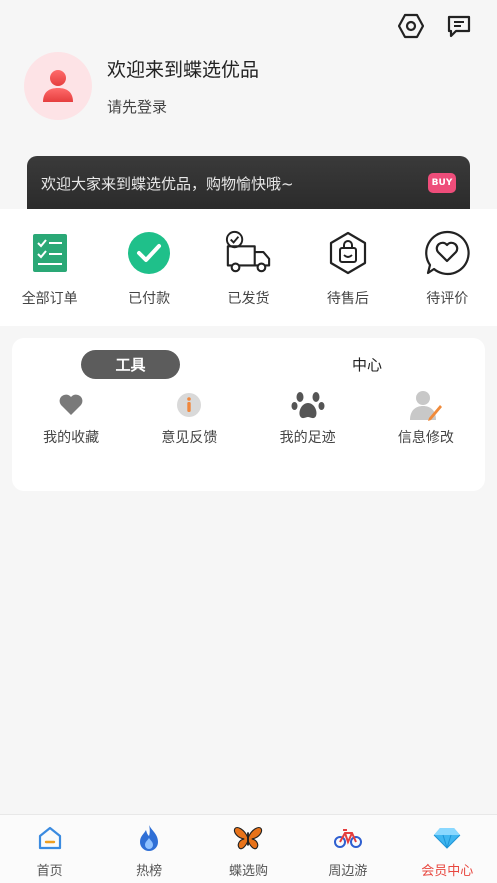  I want to click on tabbar-member-center: 会员中心, so click(447, 853).